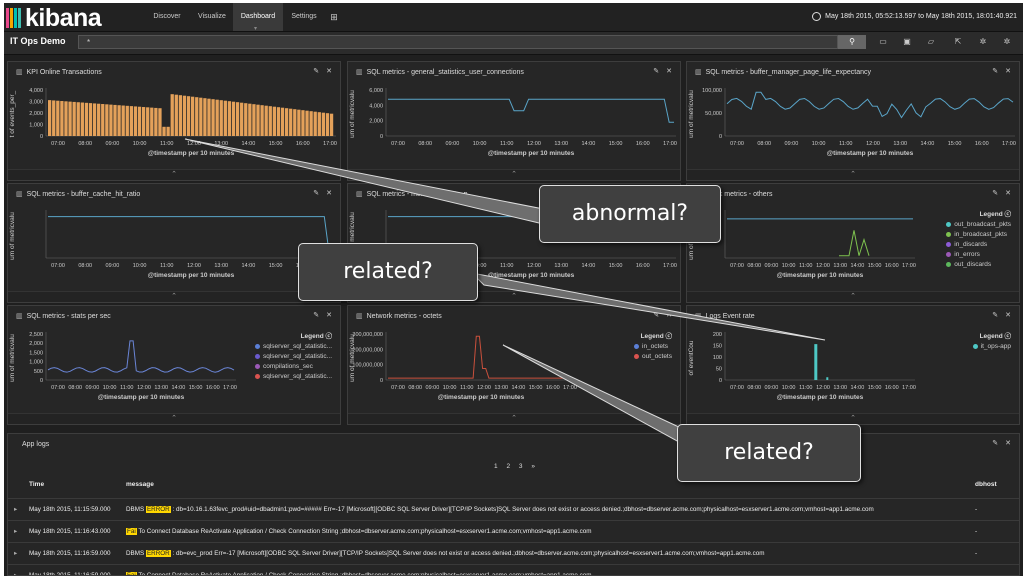 This screenshot has width=1024, height=576. What do you see at coordinates (769, 453) in the screenshot?
I see `callout-related-2: related?` at bounding box center [769, 453].